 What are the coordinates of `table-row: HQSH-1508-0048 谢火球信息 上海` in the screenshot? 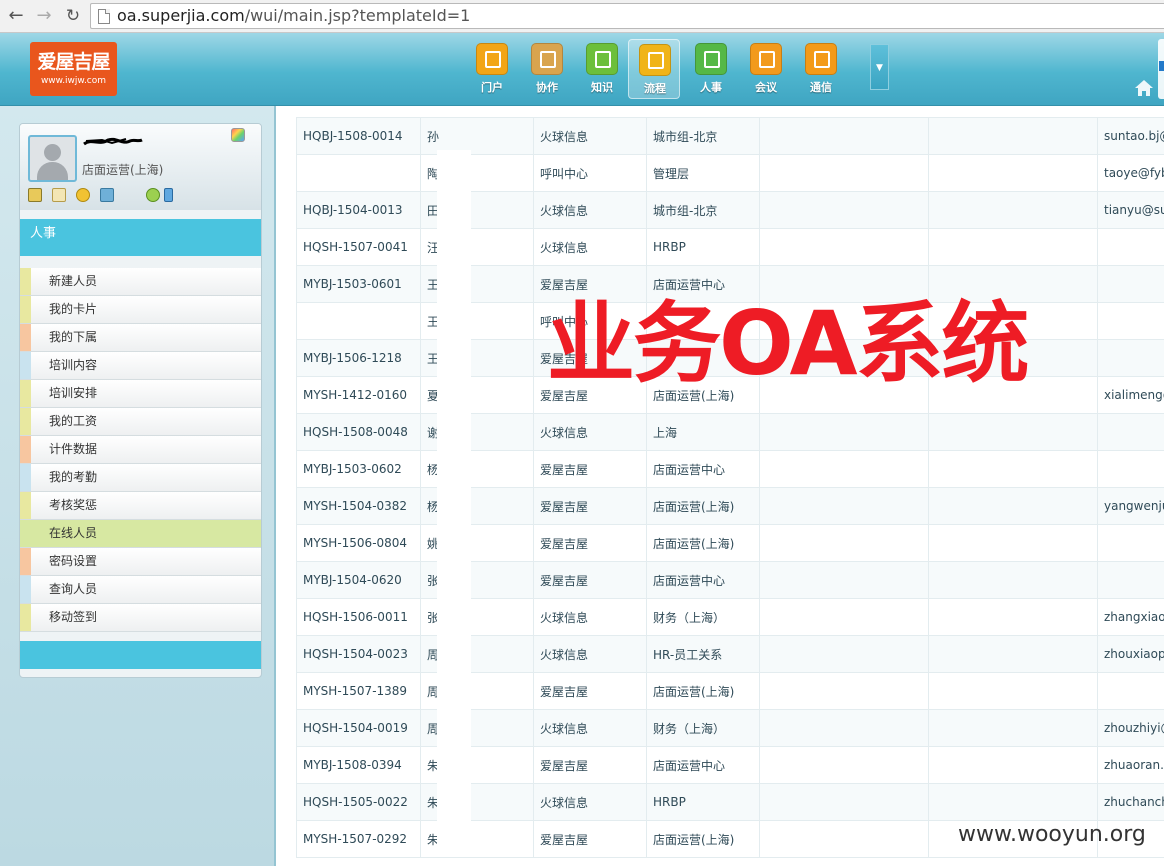 It's located at (730, 432).